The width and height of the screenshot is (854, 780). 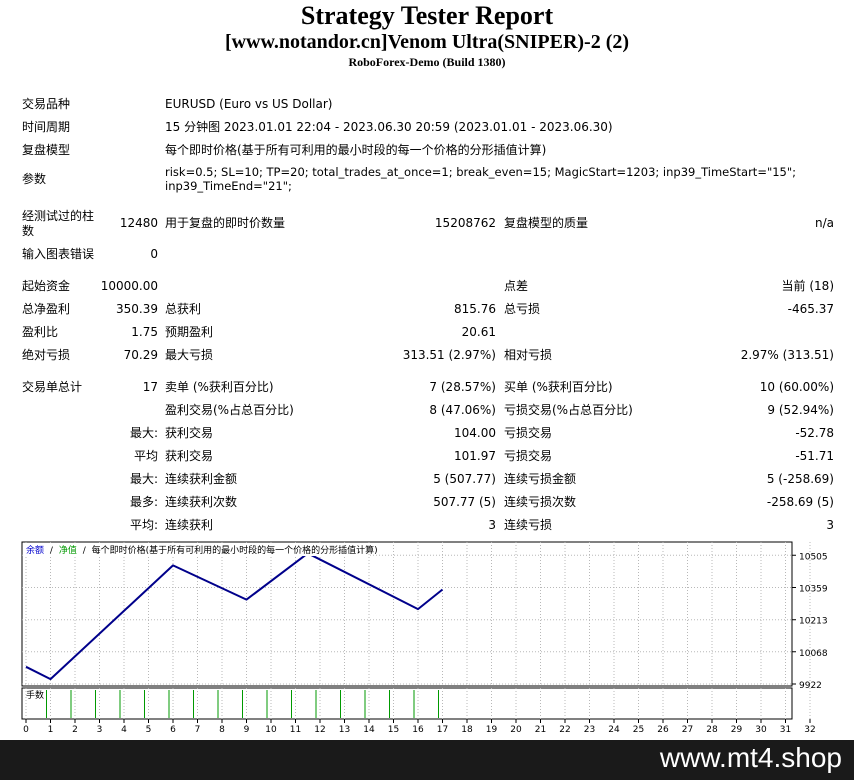 I want to click on x-tick-label: 24, so click(x=614, y=730).